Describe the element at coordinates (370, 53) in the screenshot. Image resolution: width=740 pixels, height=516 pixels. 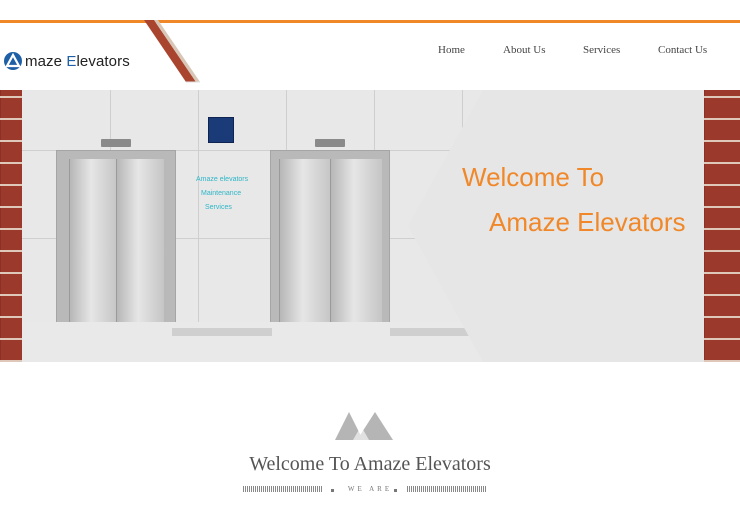
I see `main-nav: Home About Us Services Contact Us` at that location.